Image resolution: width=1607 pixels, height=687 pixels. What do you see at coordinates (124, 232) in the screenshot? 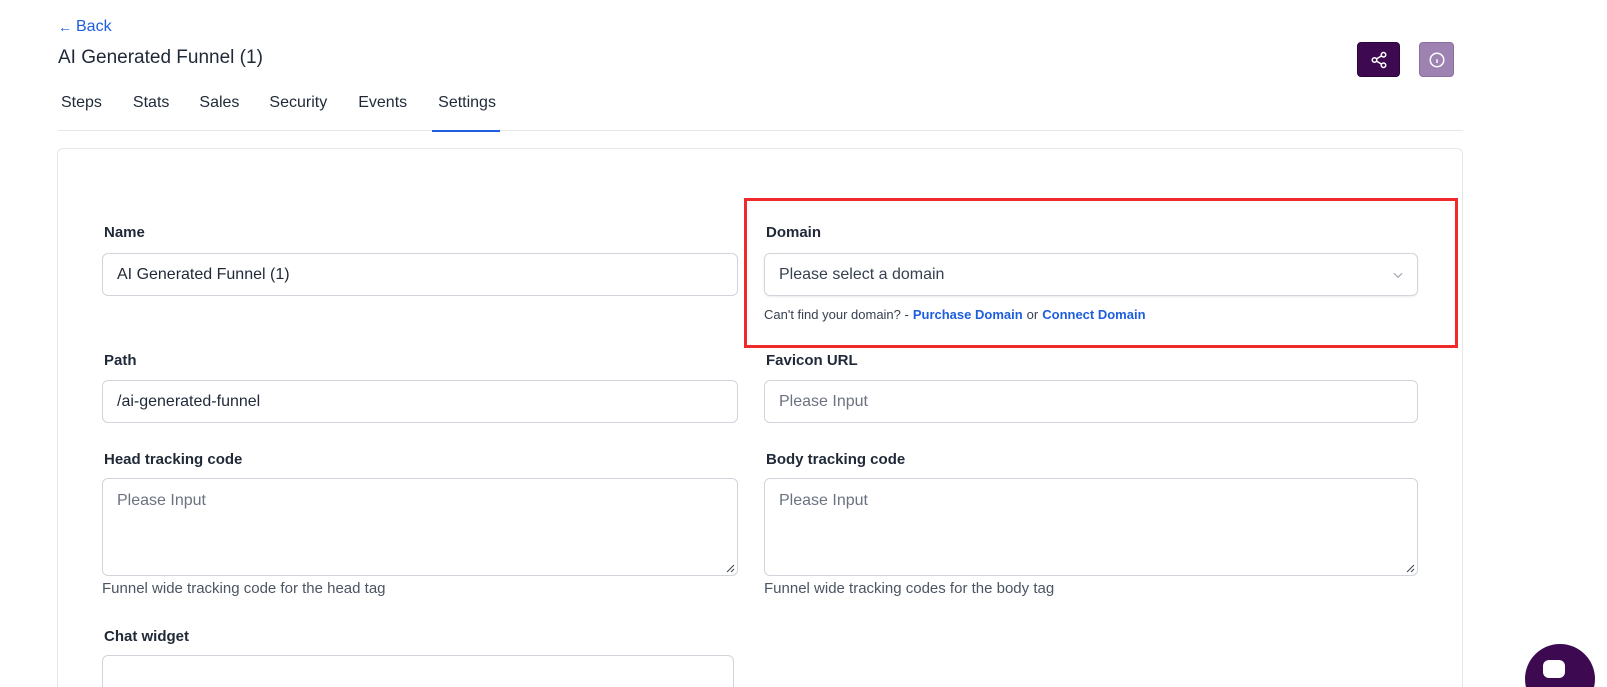
I see `name-label: Name` at bounding box center [124, 232].